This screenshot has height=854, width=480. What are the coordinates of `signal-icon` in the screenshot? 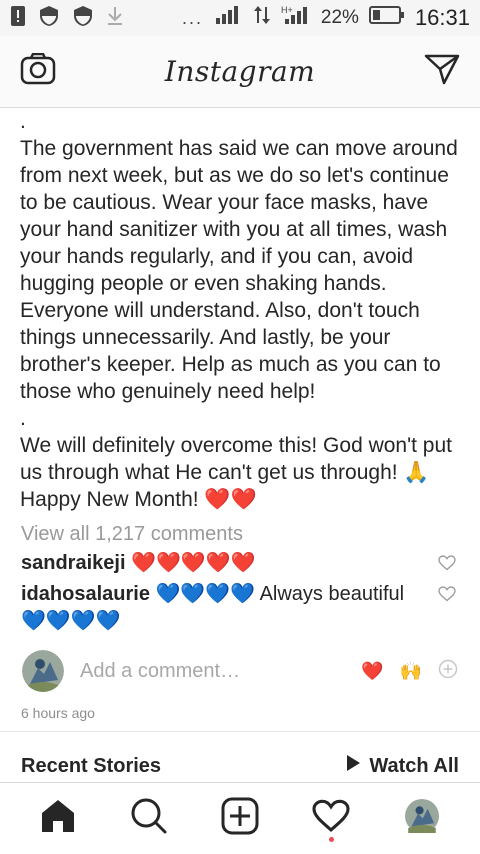 It's located at (229, 18).